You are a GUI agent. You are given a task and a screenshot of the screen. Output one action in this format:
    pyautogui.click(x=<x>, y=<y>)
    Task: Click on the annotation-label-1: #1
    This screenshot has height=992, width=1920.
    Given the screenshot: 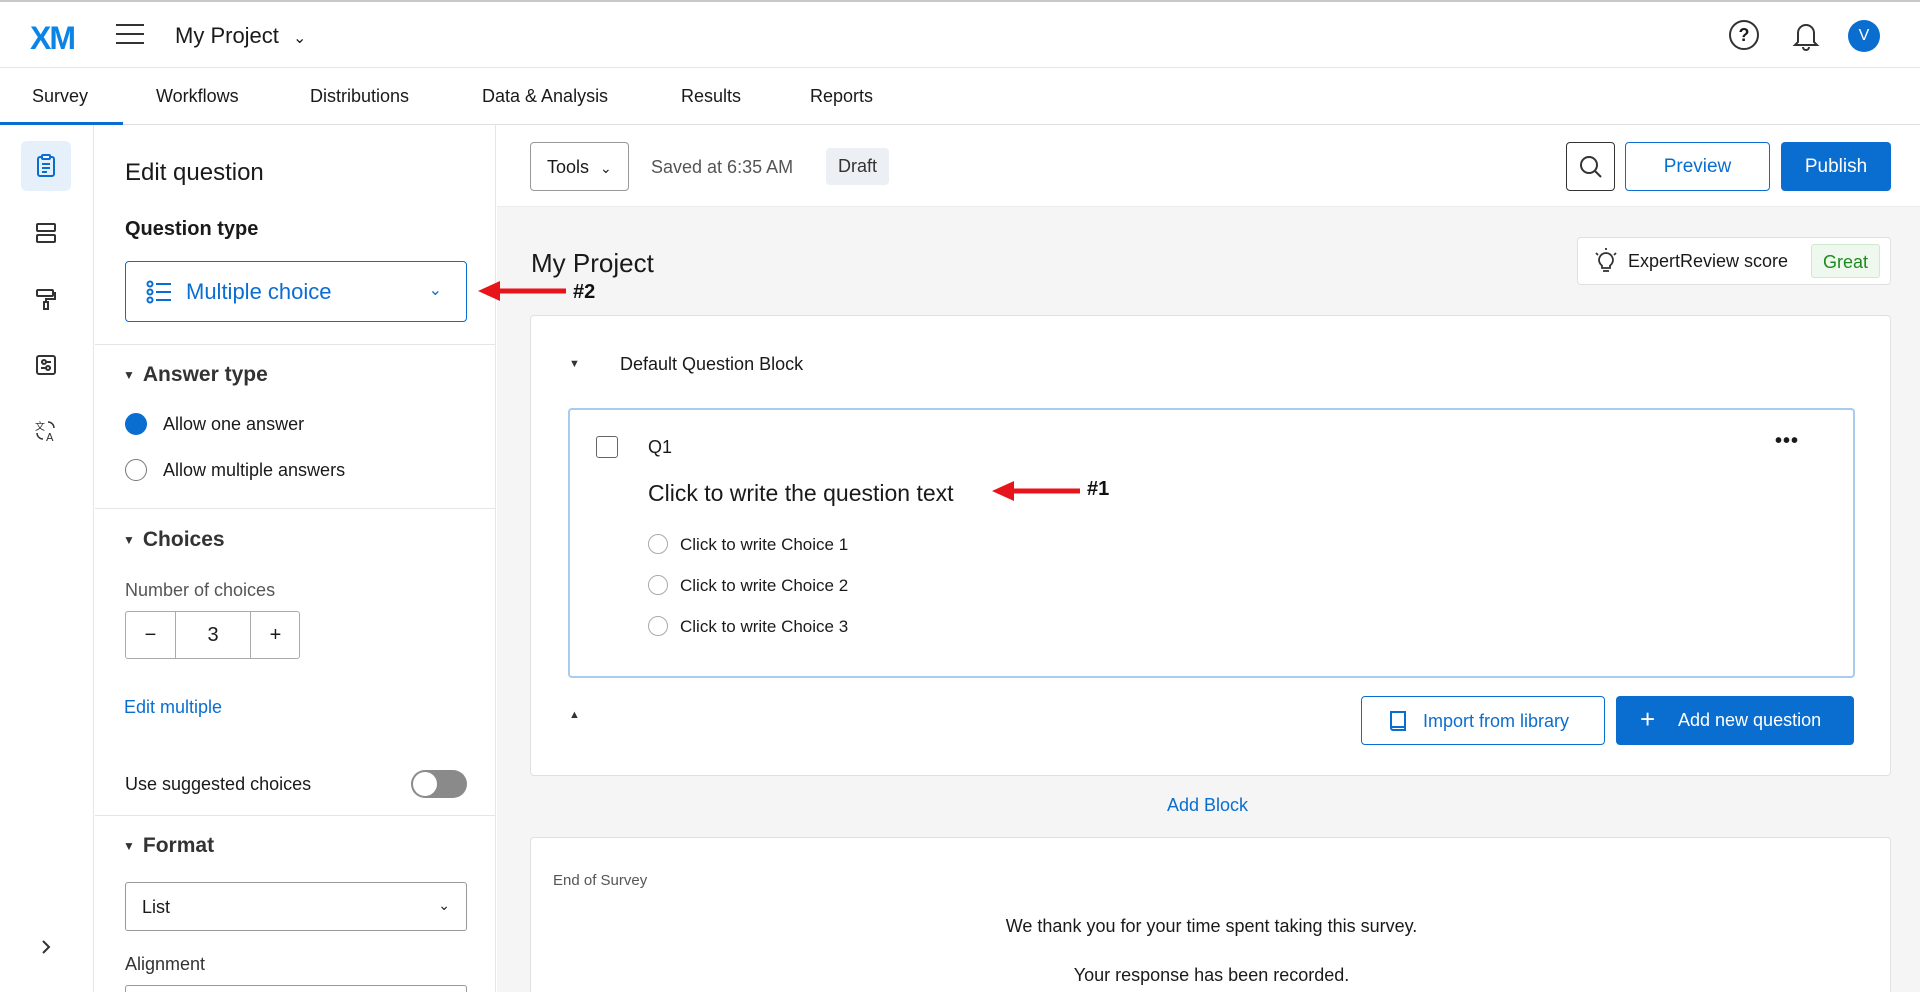 What is the action you would take?
    pyautogui.click(x=1098, y=489)
    